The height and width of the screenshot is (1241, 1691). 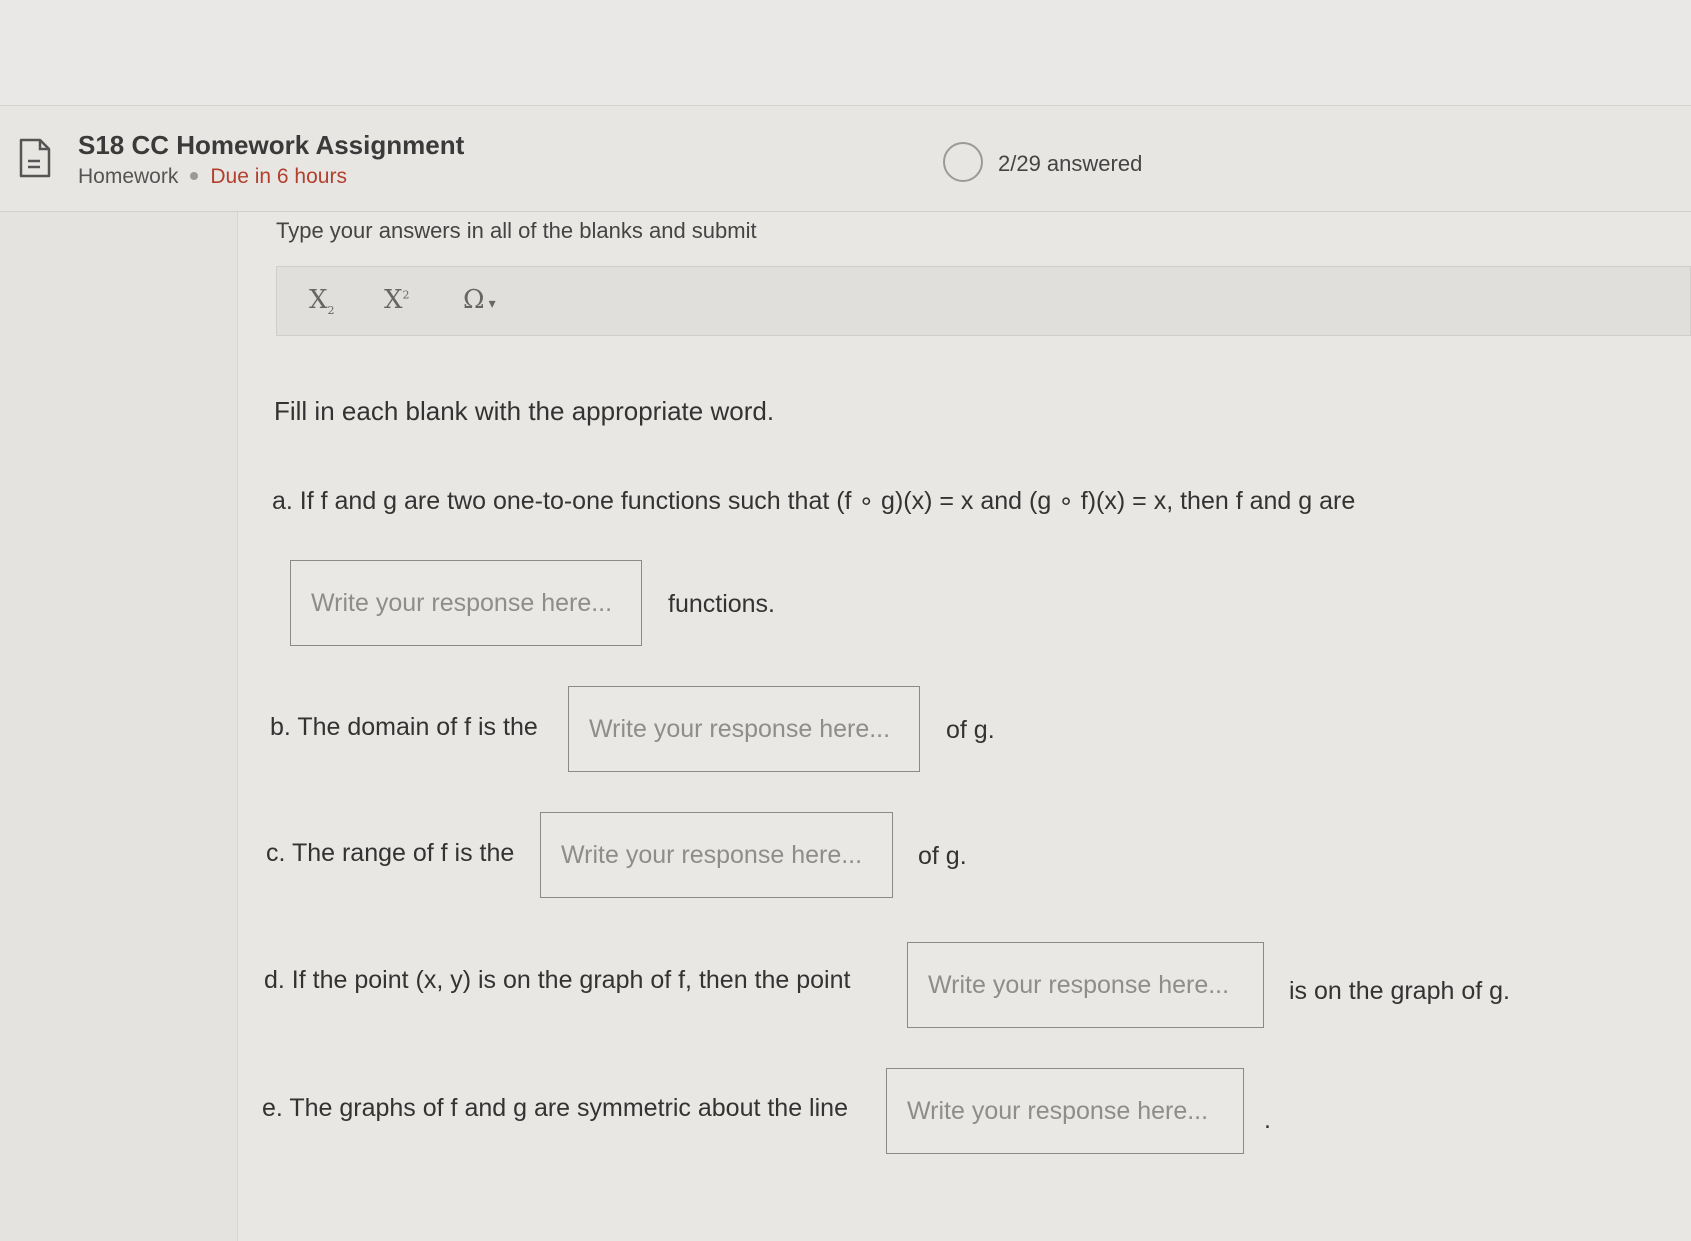 What do you see at coordinates (1085, 985) in the screenshot?
I see `answer-d-input` at bounding box center [1085, 985].